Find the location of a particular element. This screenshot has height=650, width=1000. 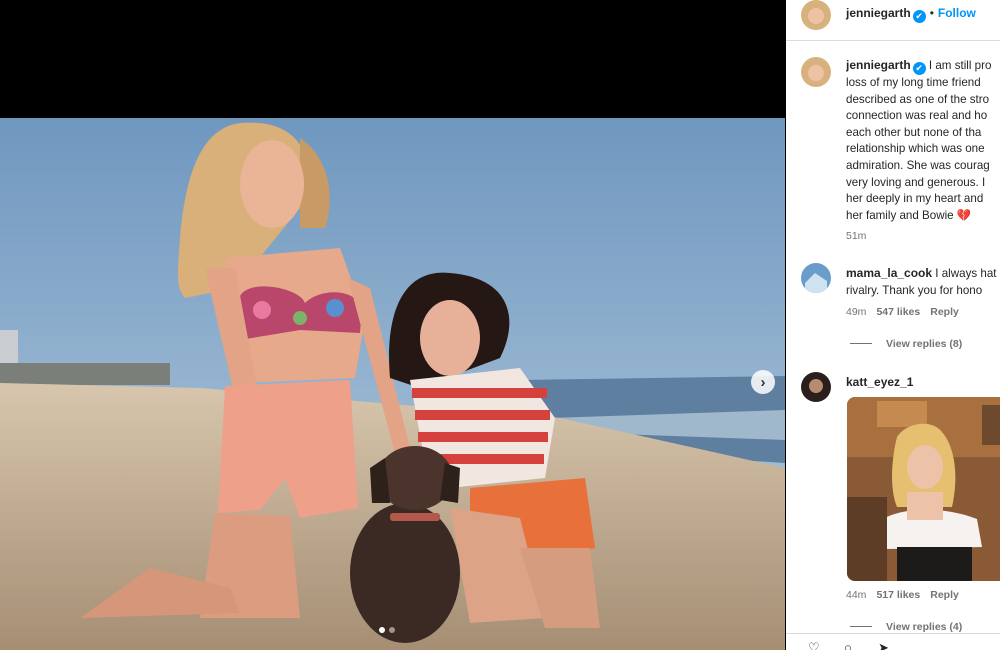

action-bar: ♡ ○ ➤ is located at coordinates (893, 641).